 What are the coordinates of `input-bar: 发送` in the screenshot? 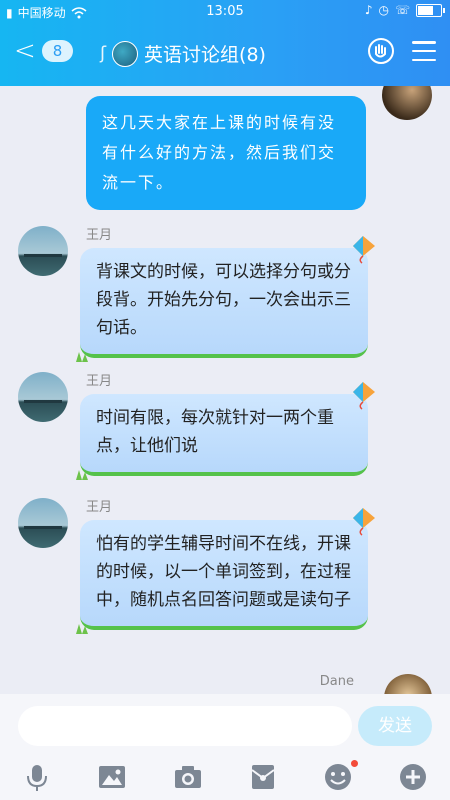 It's located at (225, 726).